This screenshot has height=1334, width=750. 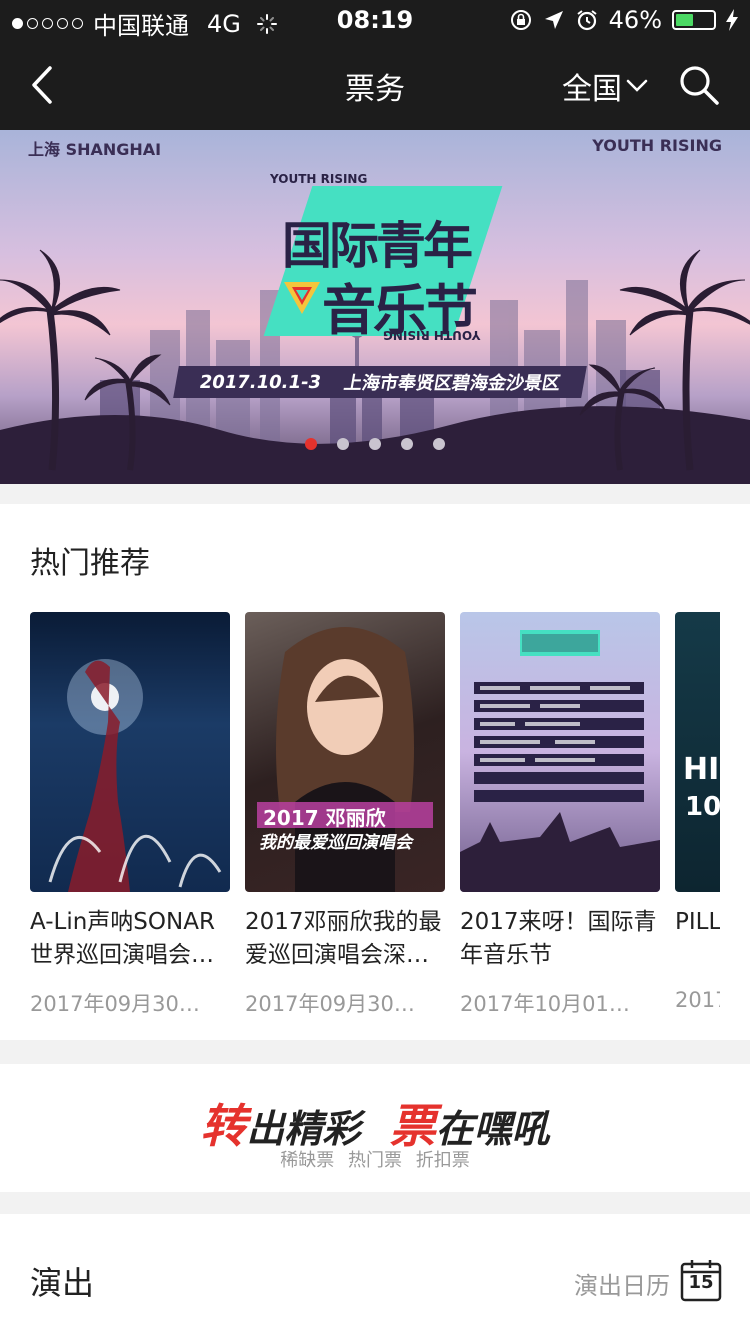 What do you see at coordinates (383, 264) in the screenshot?
I see `festival-logo: YOUTH RISING 国际青年 音乐节 YOUTH RISING` at bounding box center [383, 264].